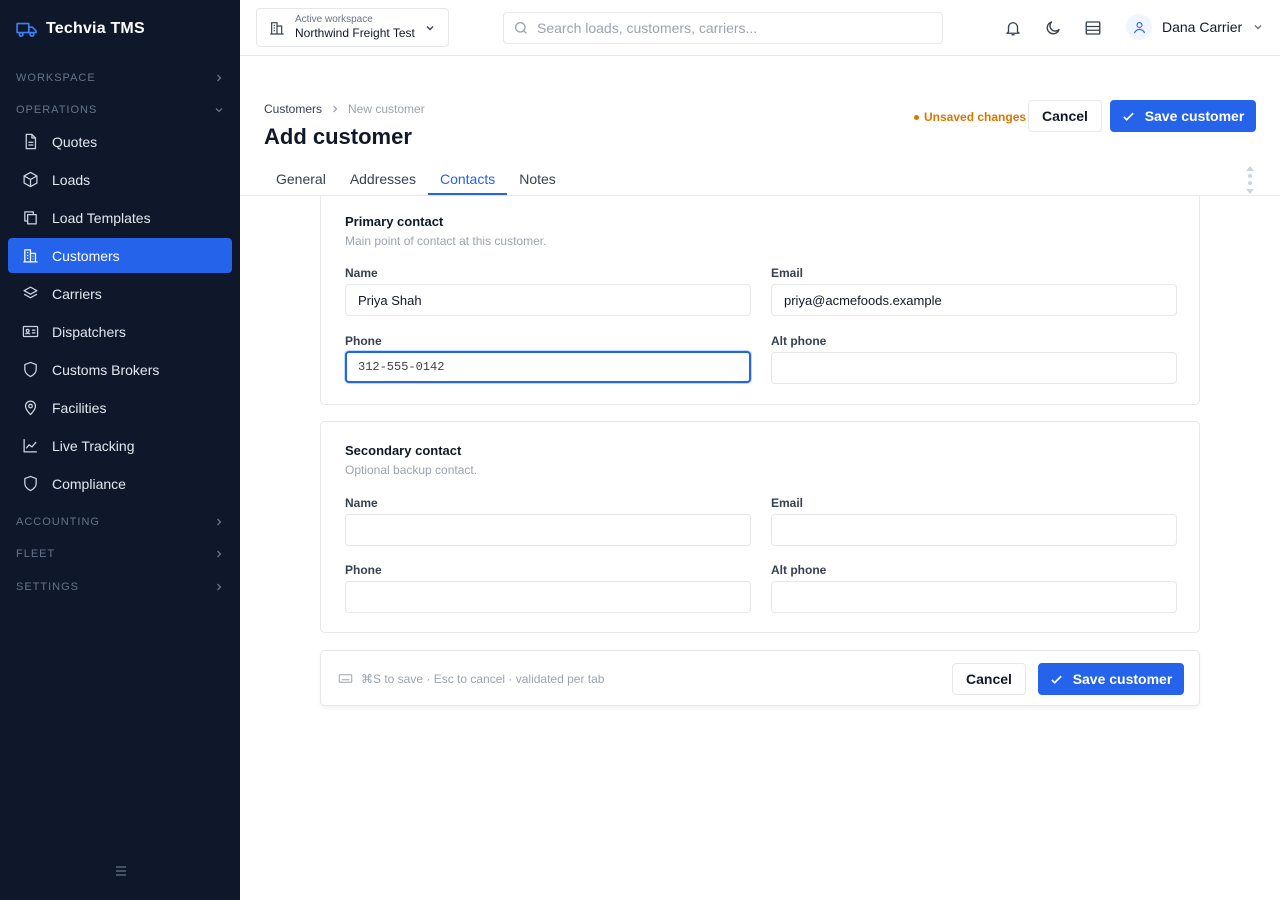 The image size is (1280, 900). Describe the element at coordinates (394, 221) in the screenshot. I see `primary-contact-title: Primary contact` at that location.